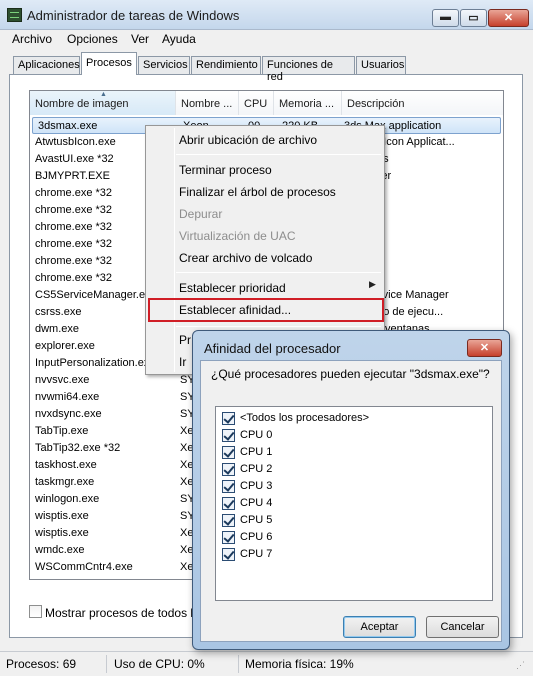 Image resolution: width=533 pixels, height=676 pixels. I want to click on maximize-button: ▭, so click(473, 18).